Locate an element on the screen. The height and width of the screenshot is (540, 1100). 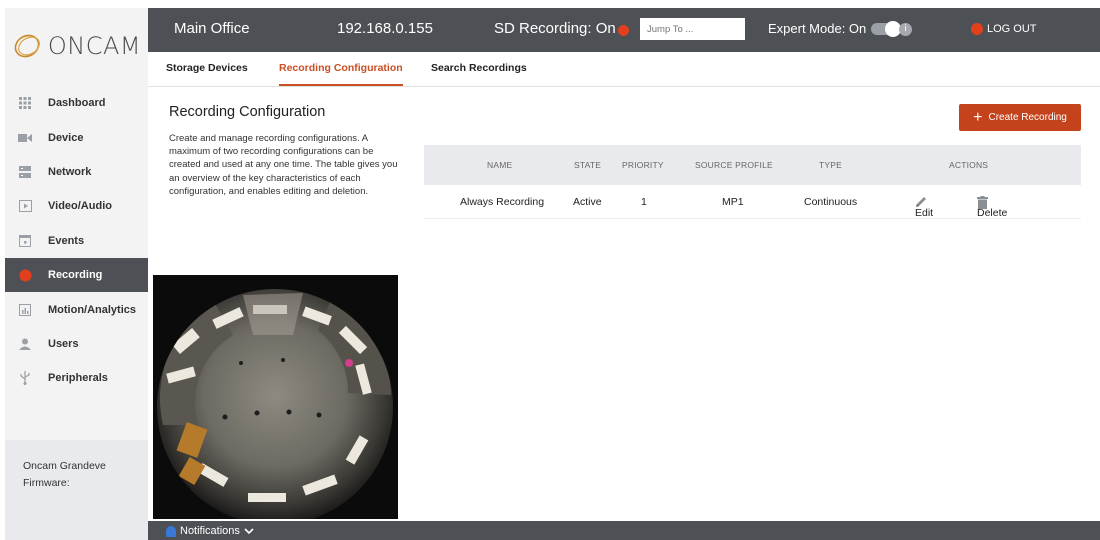
create-recording-button: + Create Recording is located at coordinates (1020, 117).